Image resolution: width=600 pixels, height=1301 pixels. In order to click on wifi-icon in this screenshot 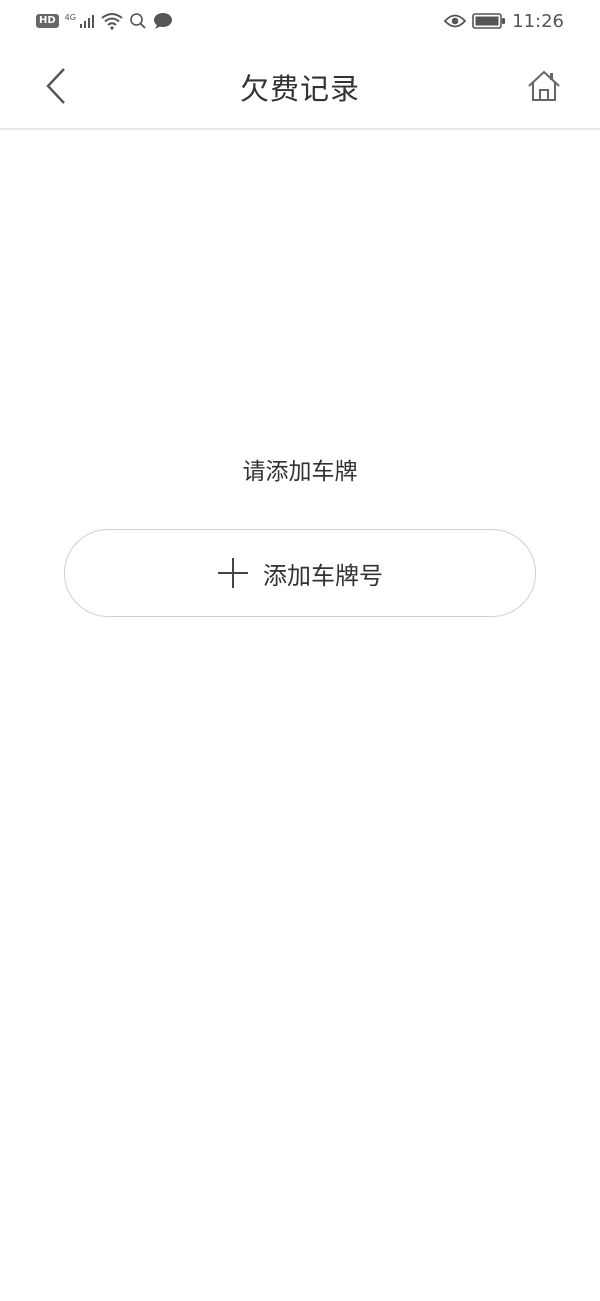, I will do `click(112, 21)`.